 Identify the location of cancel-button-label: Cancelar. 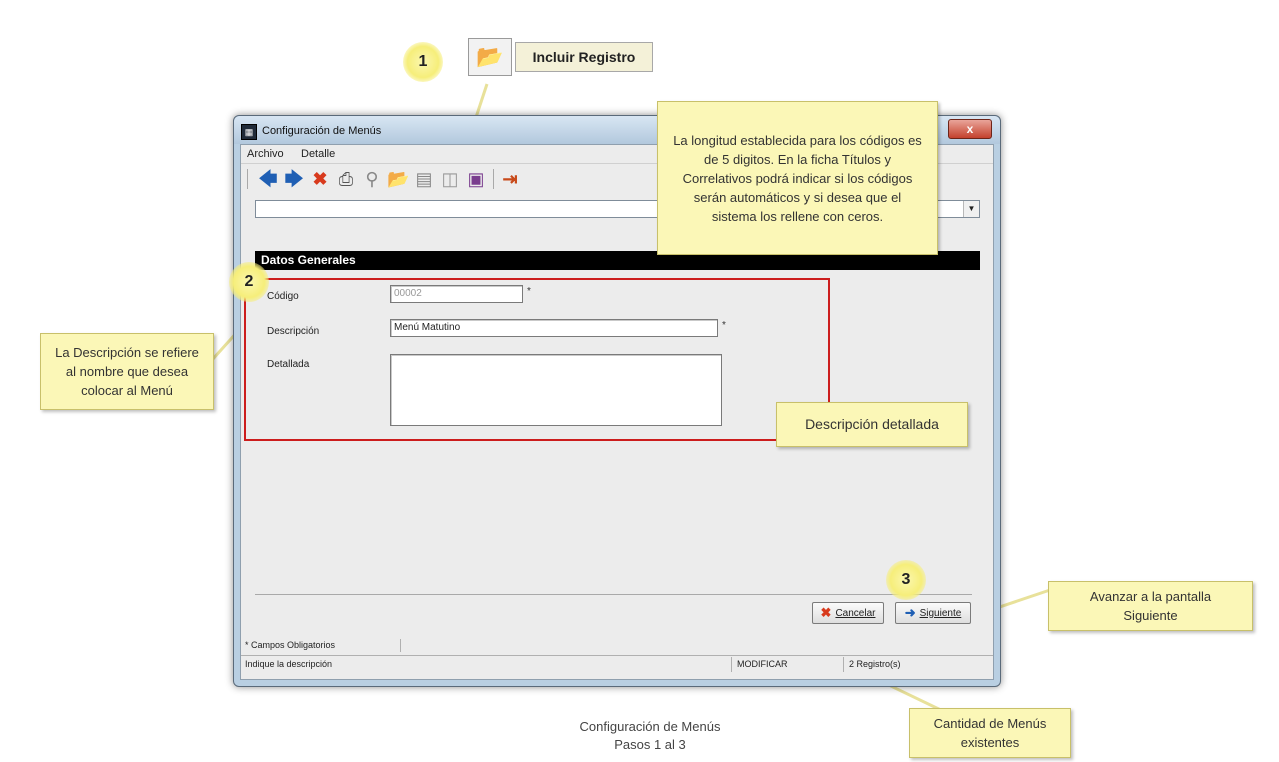
(855, 613).